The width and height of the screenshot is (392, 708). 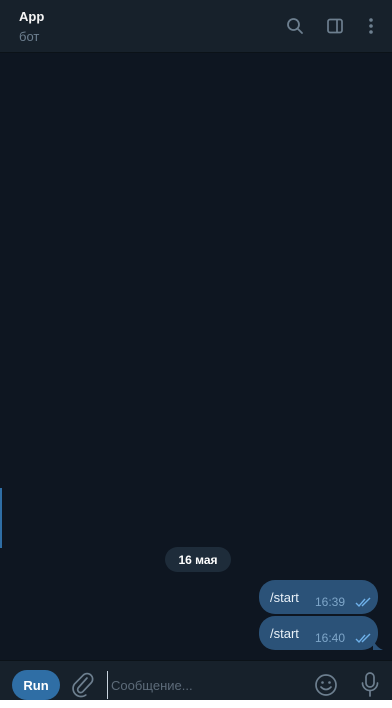 I want to click on sidebar-toggle-icon, so click(x=335, y=26).